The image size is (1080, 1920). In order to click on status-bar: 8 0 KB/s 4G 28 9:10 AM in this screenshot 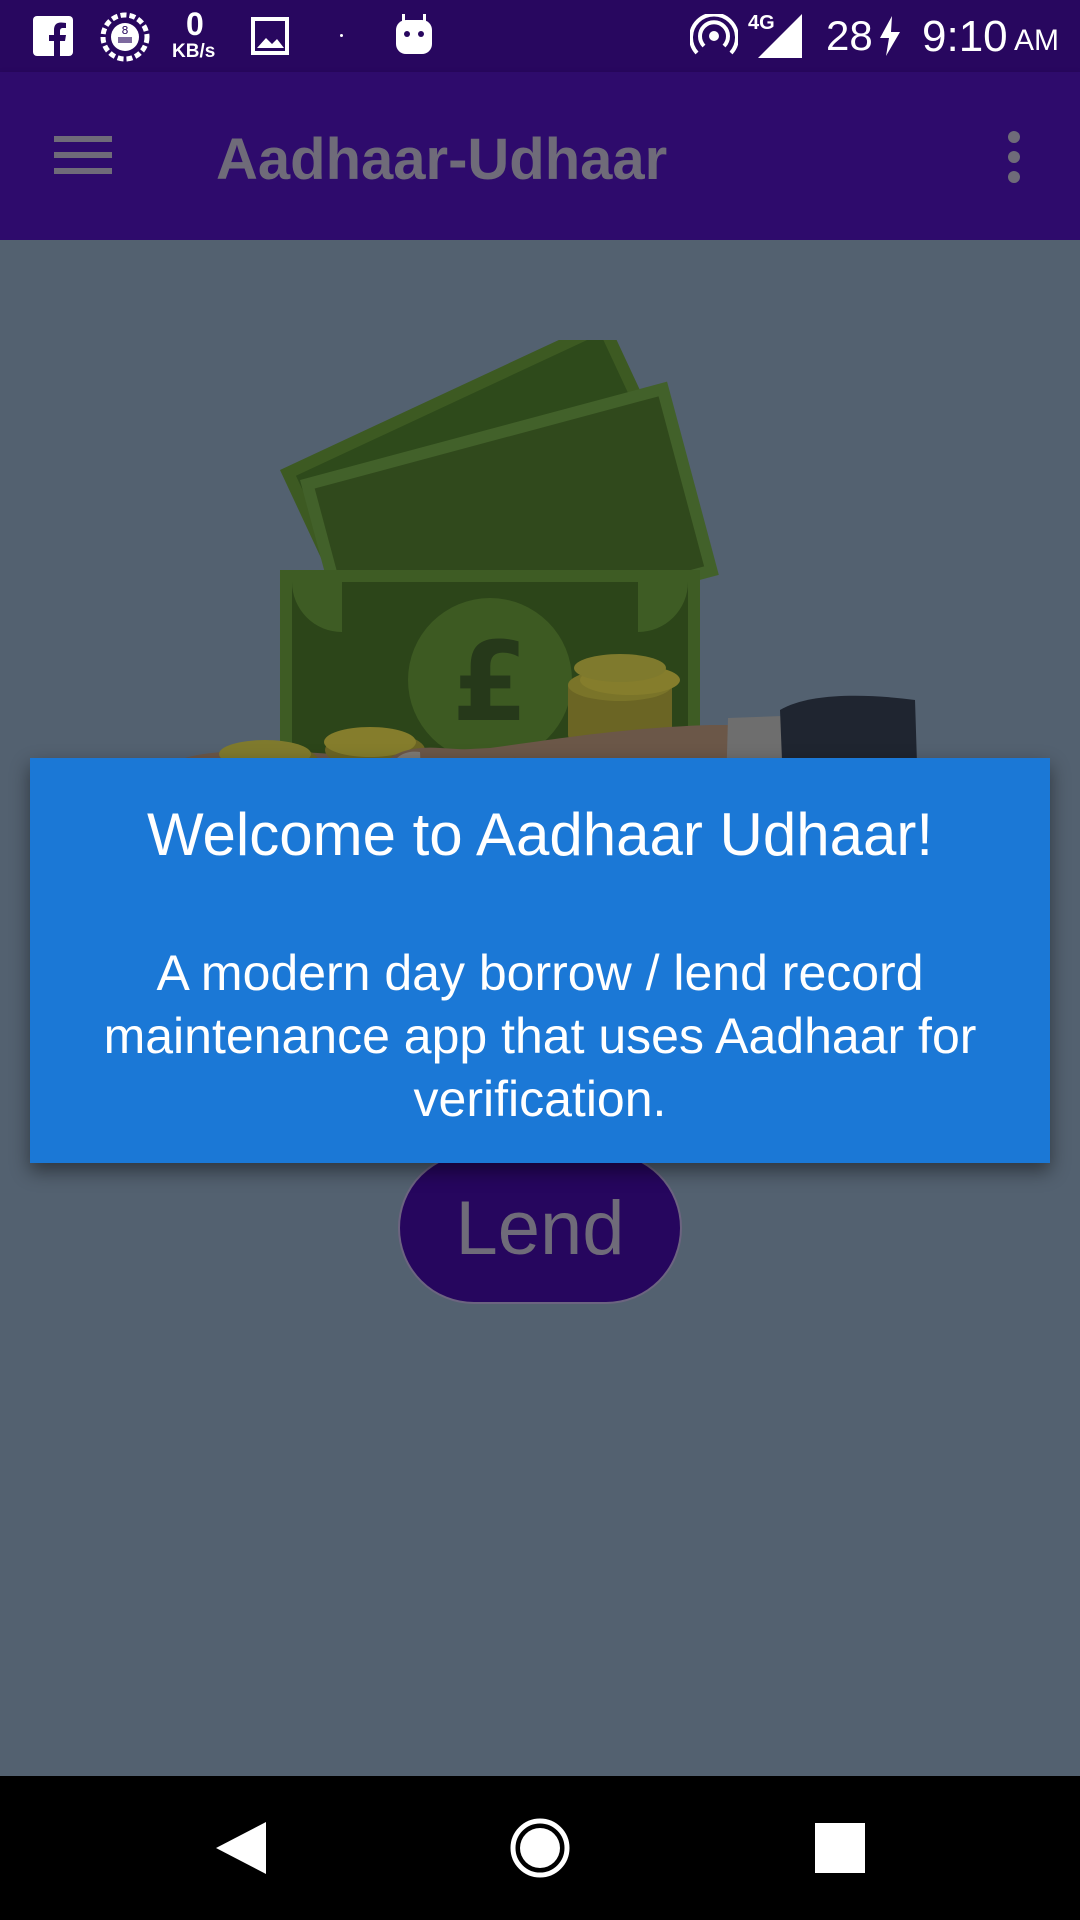, I will do `click(540, 36)`.